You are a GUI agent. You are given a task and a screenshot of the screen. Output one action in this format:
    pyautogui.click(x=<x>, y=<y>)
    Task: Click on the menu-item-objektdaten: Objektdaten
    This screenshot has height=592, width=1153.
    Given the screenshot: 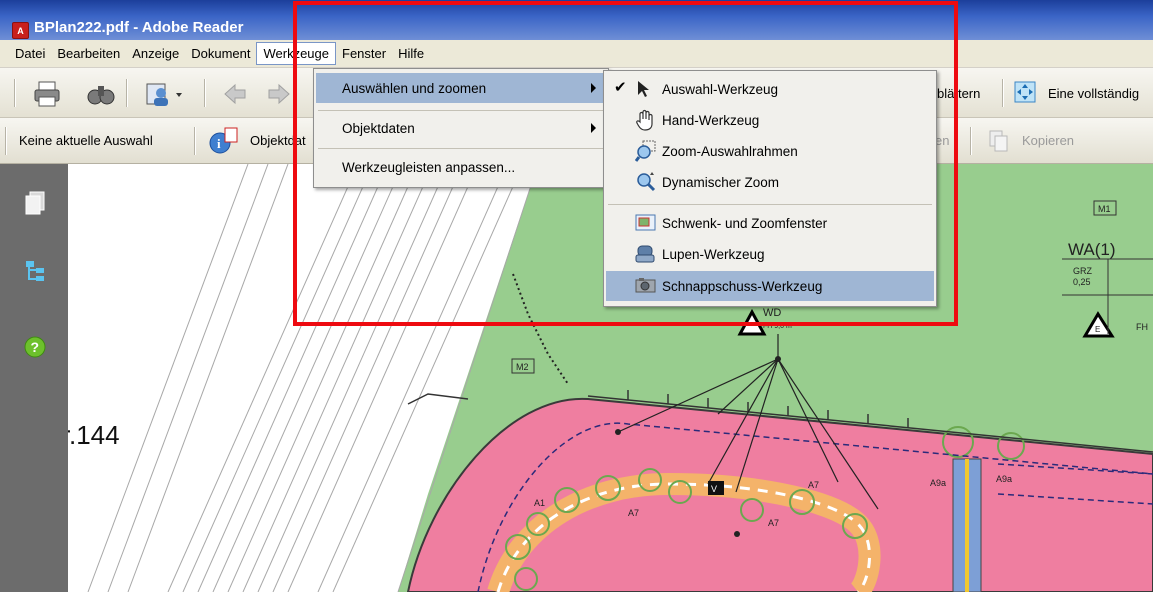 What is the action you would take?
    pyautogui.click(x=461, y=128)
    